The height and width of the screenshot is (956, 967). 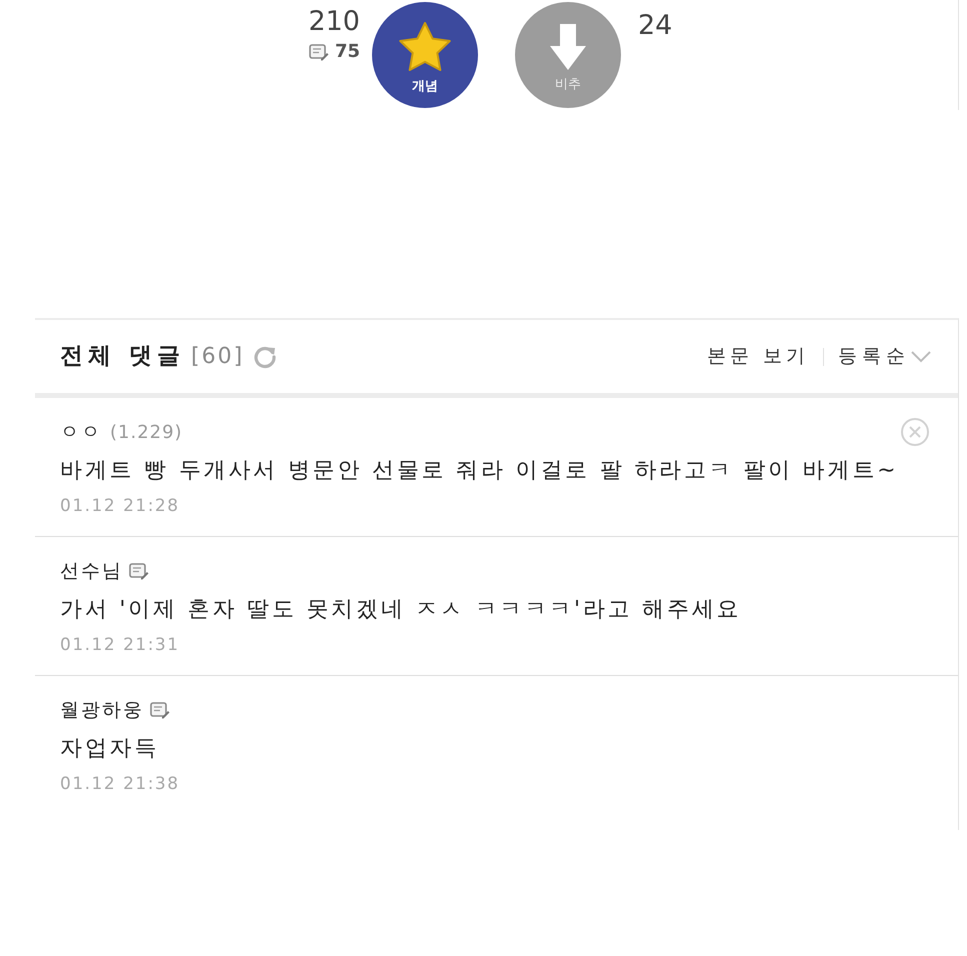 I want to click on comment-text: 가서 '이제 혼자 딸도 못치겠네 ㅈㅅ ㅋㅋㅋㅋ'라고 해주세요, so click(x=401, y=610).